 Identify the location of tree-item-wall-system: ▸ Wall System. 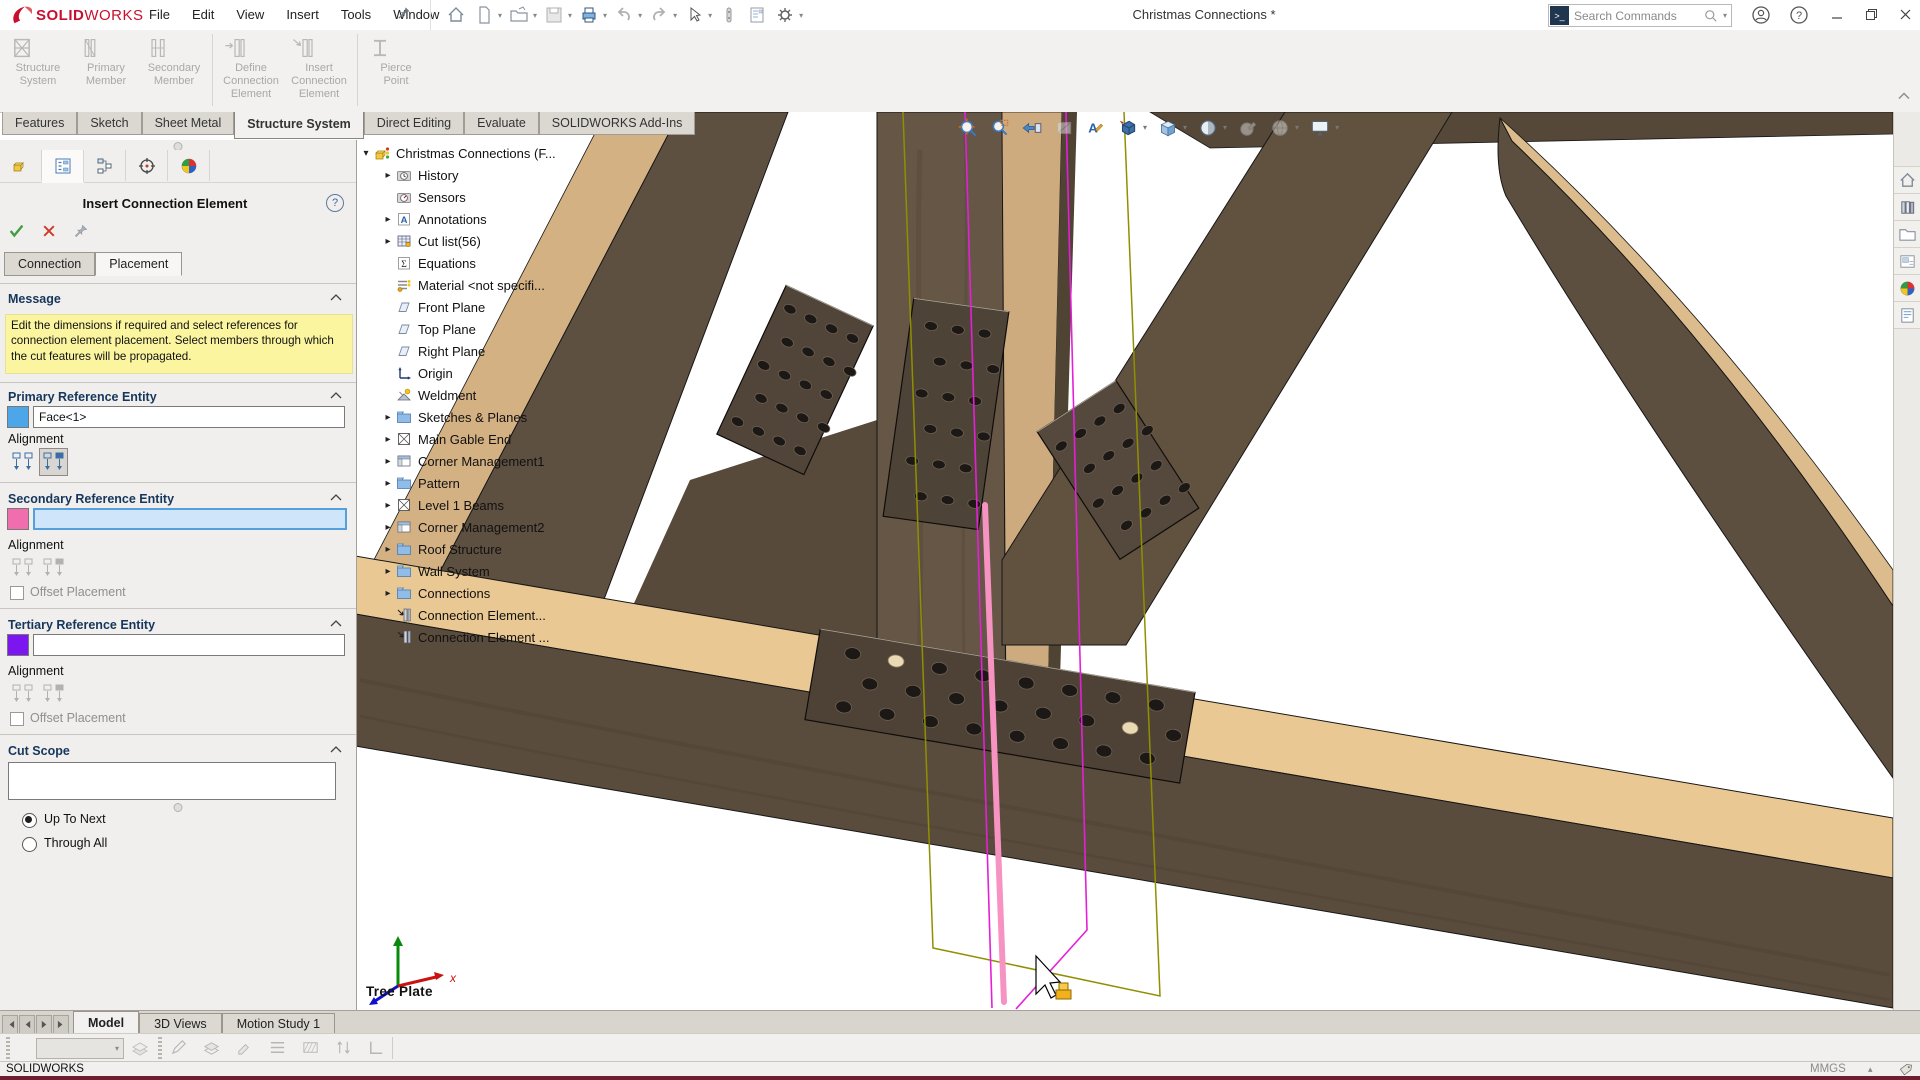
(523, 571).